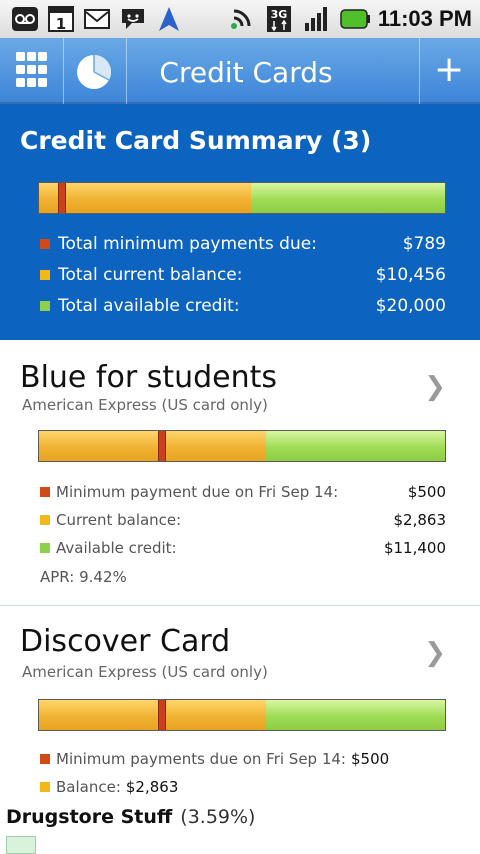  What do you see at coordinates (246, 72) in the screenshot?
I see `app-title: Credit Cards` at bounding box center [246, 72].